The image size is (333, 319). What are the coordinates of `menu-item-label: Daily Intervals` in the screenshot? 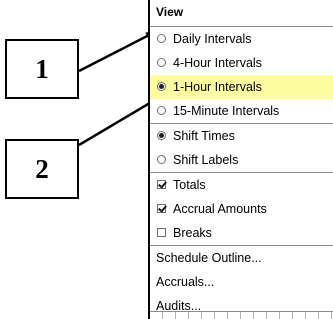 It's located at (212, 39).